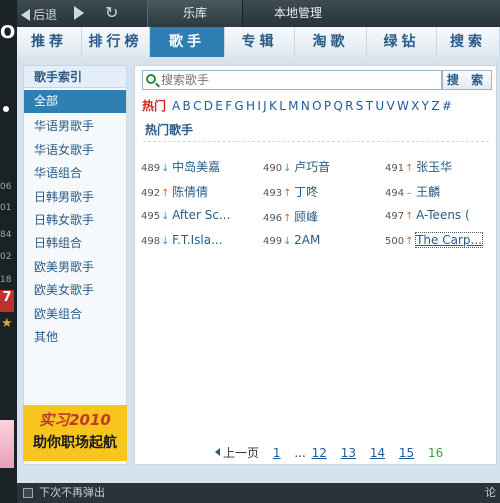  I want to click on dont-show-again-label: 下次不再弹出, so click(72, 493).